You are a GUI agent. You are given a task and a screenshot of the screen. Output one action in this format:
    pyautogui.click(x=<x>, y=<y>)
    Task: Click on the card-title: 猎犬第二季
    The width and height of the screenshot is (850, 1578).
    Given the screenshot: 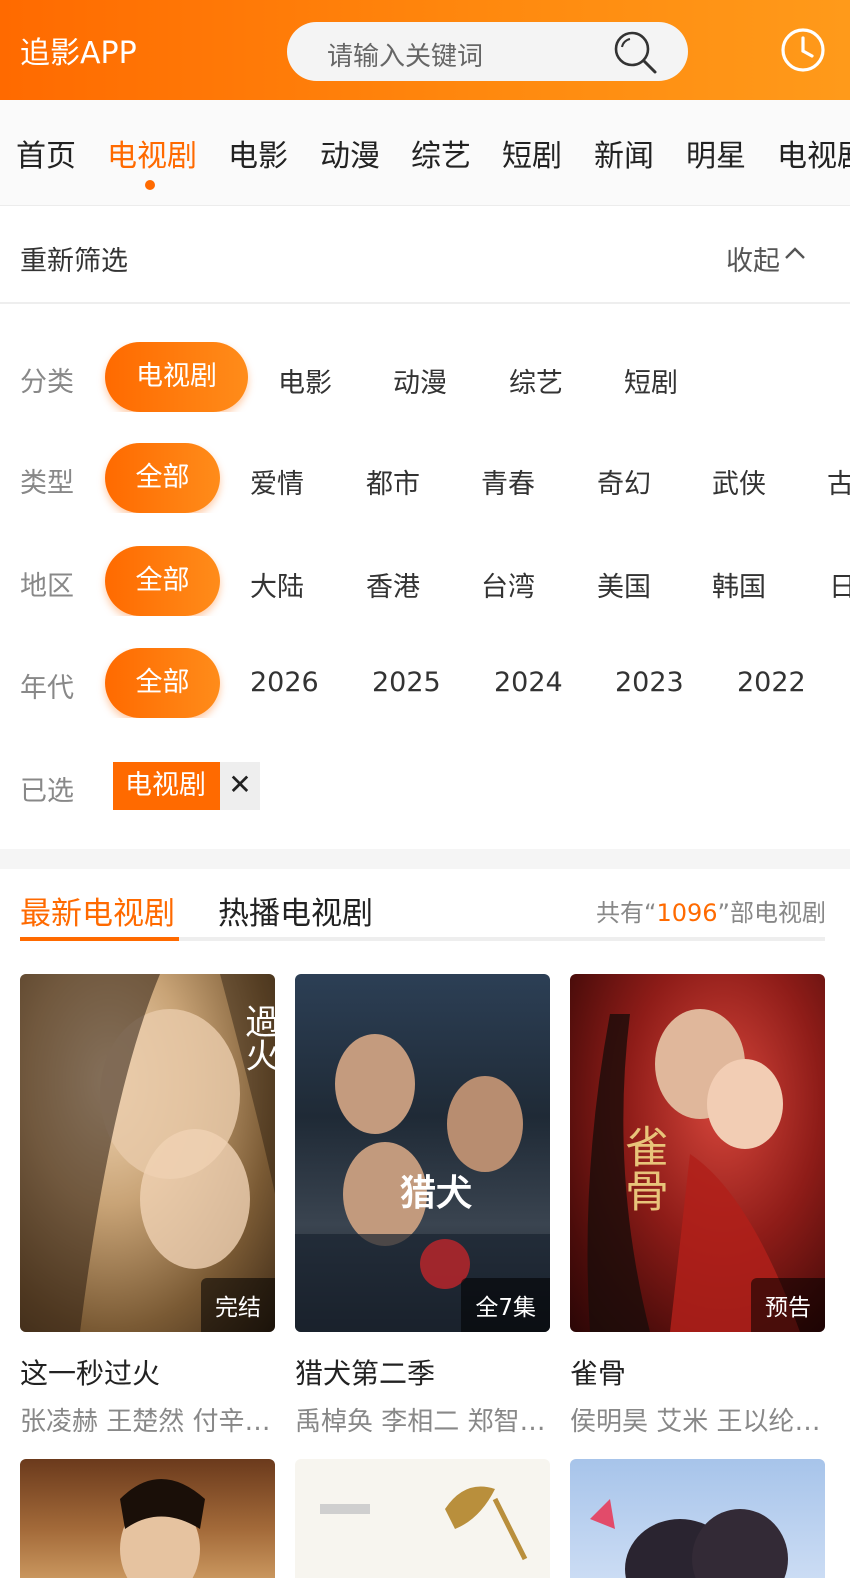 What is the action you would take?
    pyautogui.click(x=365, y=1372)
    